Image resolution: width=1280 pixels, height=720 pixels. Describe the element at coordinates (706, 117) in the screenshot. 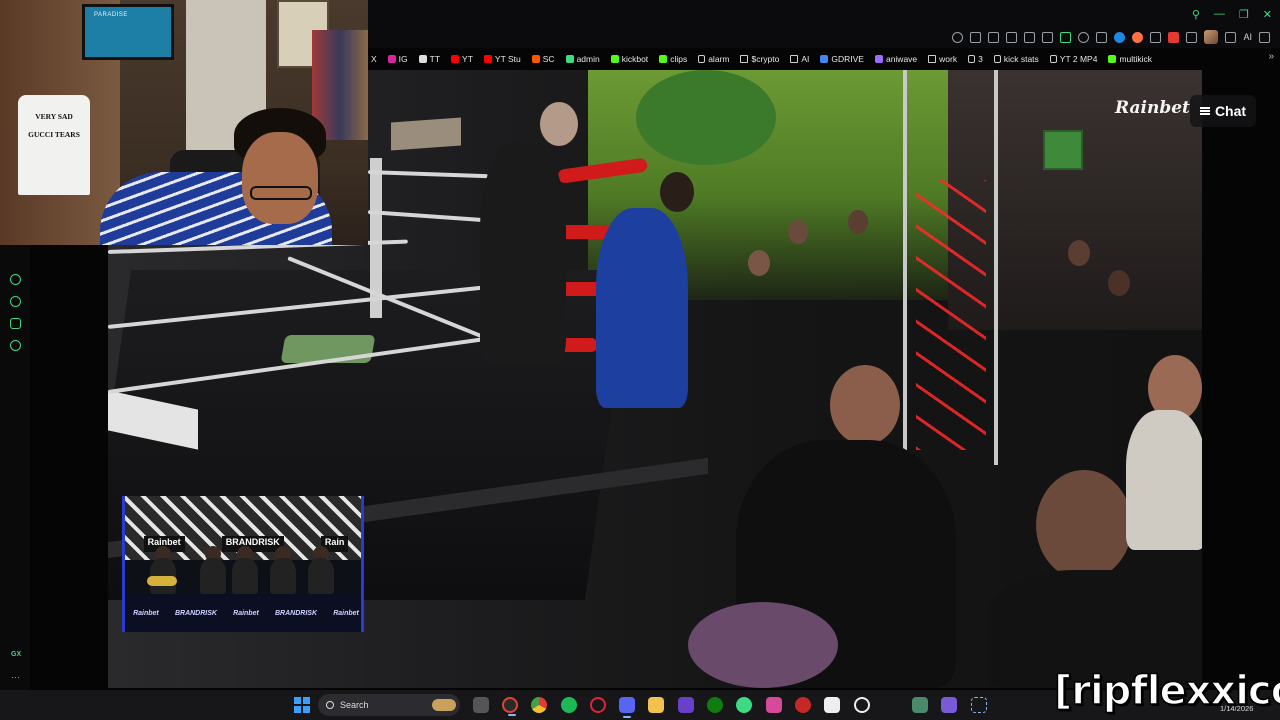

I see `mural-tree` at that location.